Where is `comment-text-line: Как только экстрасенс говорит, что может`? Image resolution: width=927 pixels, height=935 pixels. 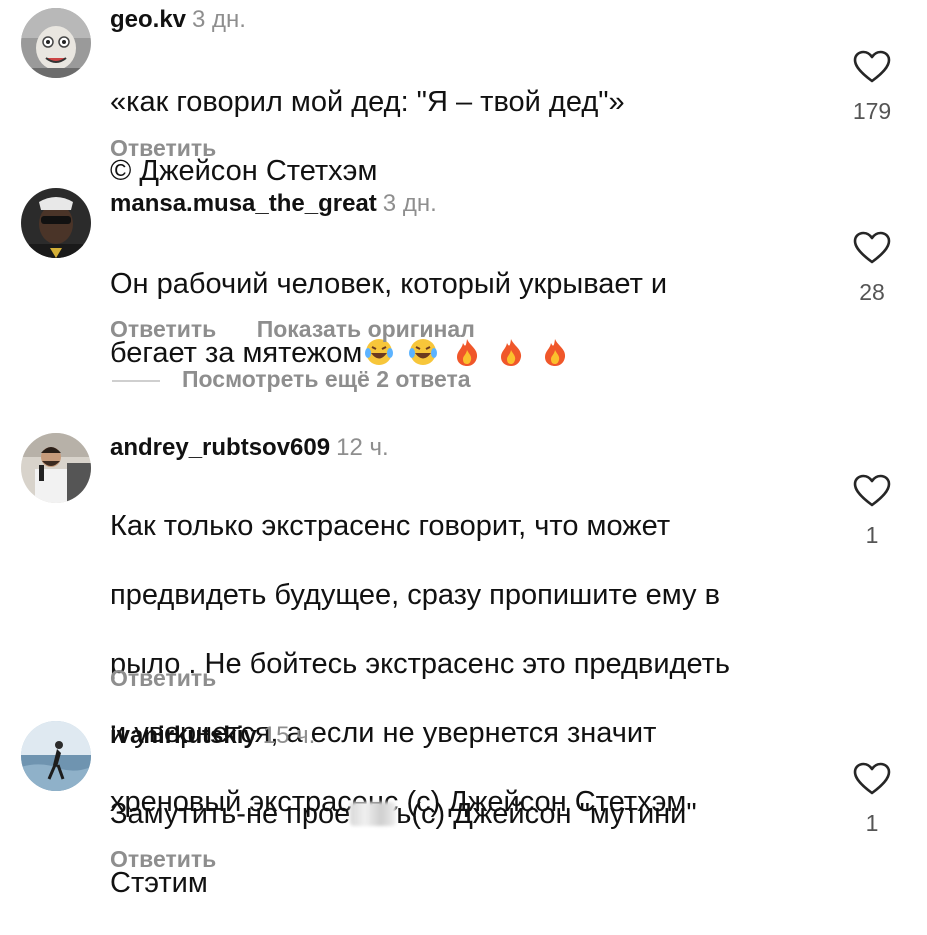 comment-text-line: Как только экстрасенс говорит, что может is located at coordinates (390, 525).